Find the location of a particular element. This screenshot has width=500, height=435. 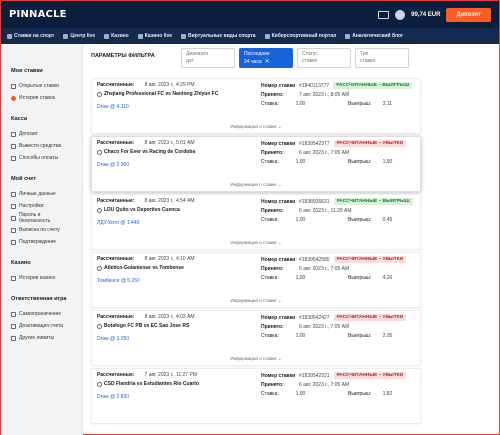

balance: 99,74 EUR is located at coordinates (426, 14).